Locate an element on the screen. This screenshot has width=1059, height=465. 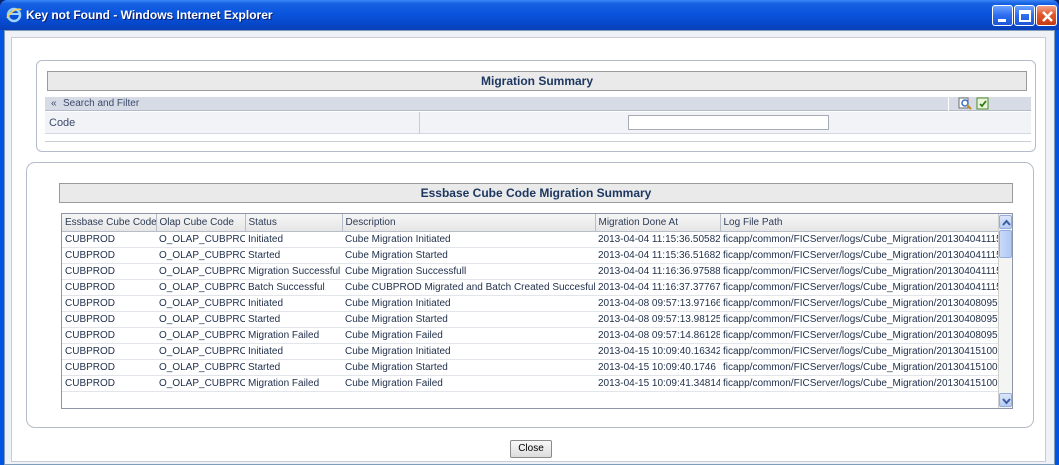
search-filter-bar: « Search and Filter is located at coordinates (538, 104).